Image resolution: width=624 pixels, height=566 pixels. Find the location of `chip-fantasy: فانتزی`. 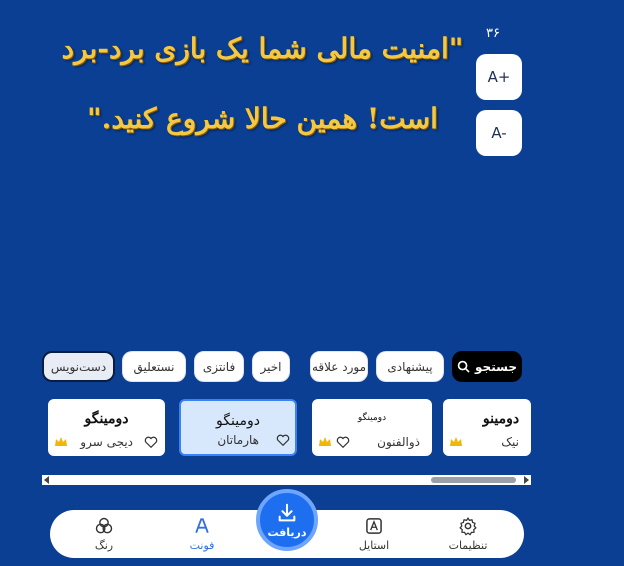

chip-fantasy: فانتزی is located at coordinates (219, 366).